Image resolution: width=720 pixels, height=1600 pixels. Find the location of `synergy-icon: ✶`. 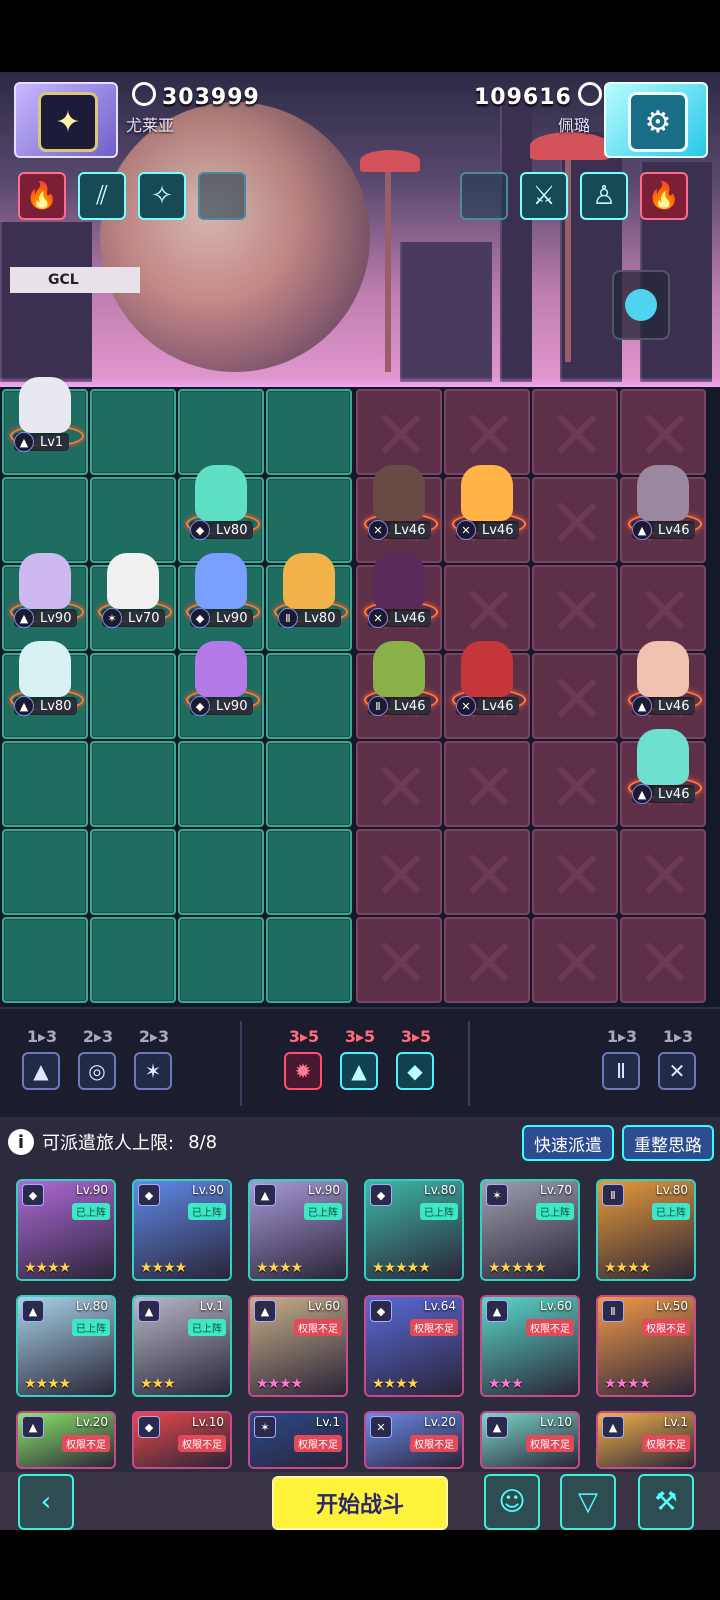

synergy-icon: ✶ is located at coordinates (153, 1071).